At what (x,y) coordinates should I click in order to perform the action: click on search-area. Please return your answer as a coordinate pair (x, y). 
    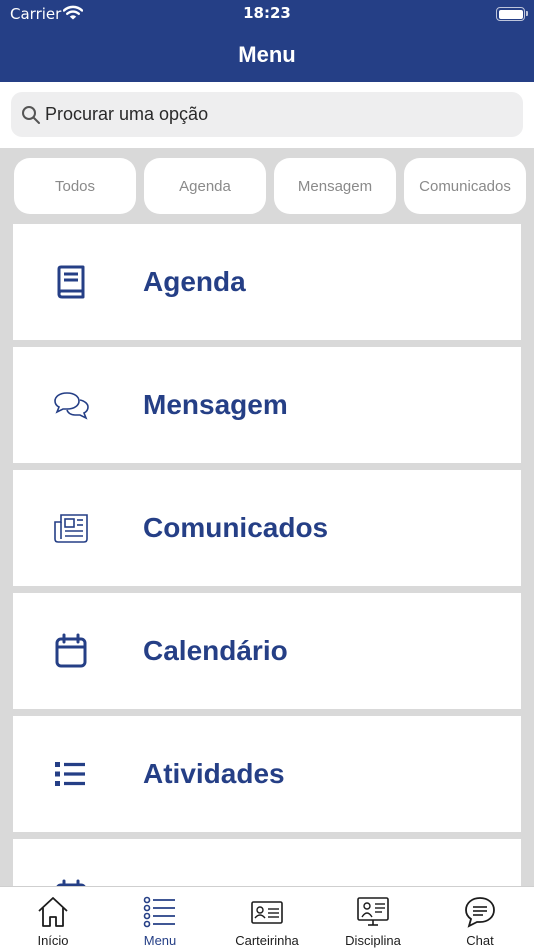
    Looking at the image, I should click on (267, 115).